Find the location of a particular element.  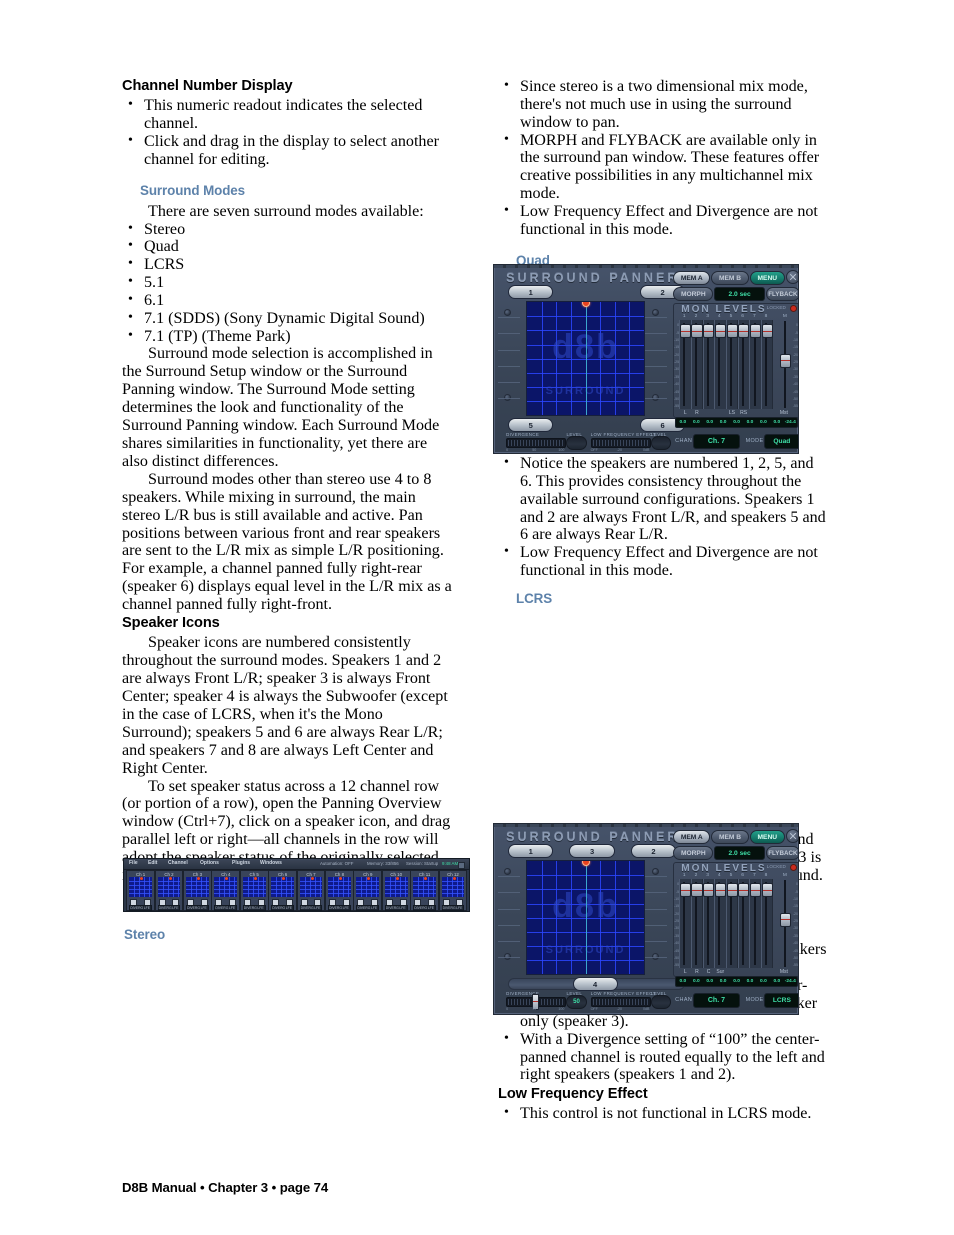

speaker-button-5: 5 is located at coordinates (531, 425).